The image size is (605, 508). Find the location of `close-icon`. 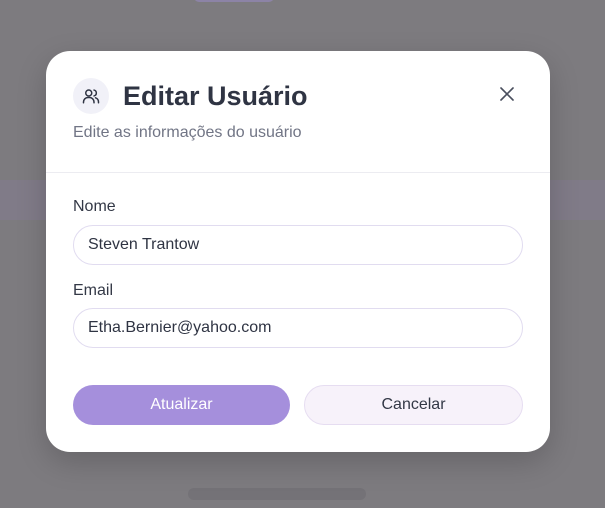

close-icon is located at coordinates (507, 94).